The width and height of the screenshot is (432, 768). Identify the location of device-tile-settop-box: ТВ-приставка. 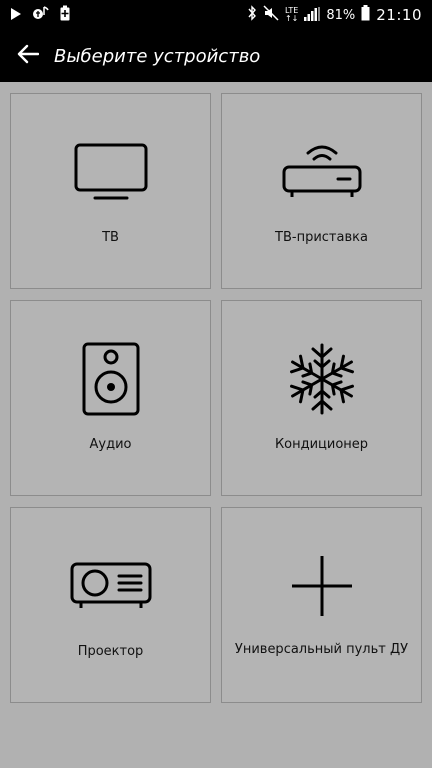
(321, 191).